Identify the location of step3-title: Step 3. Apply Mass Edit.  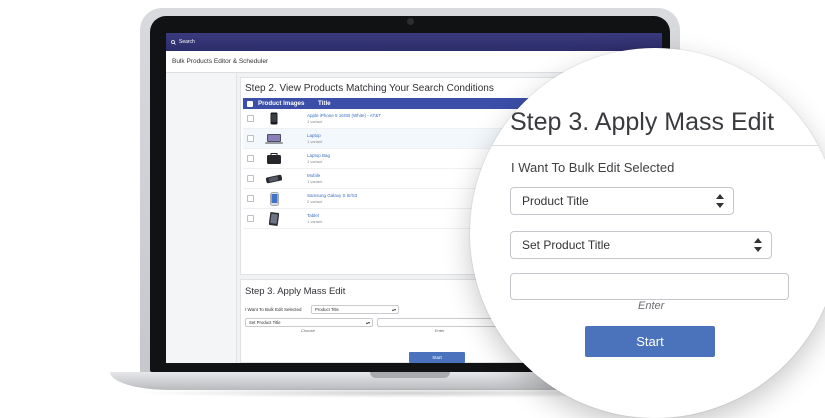
(642, 122).